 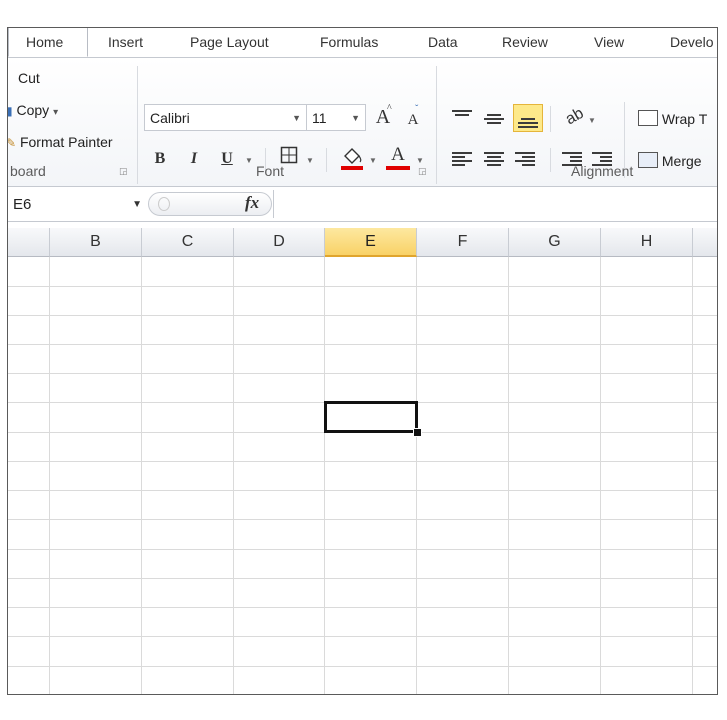 What do you see at coordinates (371, 242) in the screenshot?
I see `column-header-e: E` at bounding box center [371, 242].